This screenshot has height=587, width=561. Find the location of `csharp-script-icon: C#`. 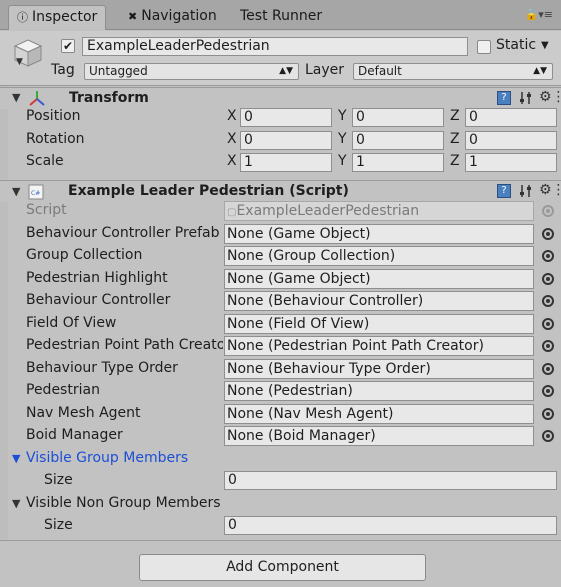

csharp-script-icon: C# is located at coordinates (36, 192).